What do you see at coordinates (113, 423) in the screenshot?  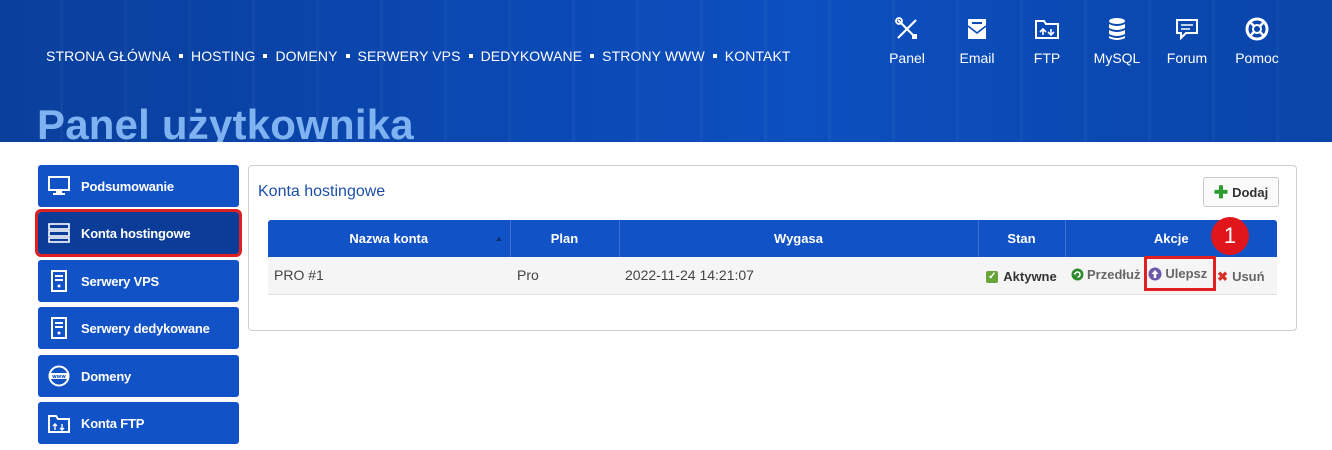 I see `sidebar-item-label: Konta FTP` at bounding box center [113, 423].